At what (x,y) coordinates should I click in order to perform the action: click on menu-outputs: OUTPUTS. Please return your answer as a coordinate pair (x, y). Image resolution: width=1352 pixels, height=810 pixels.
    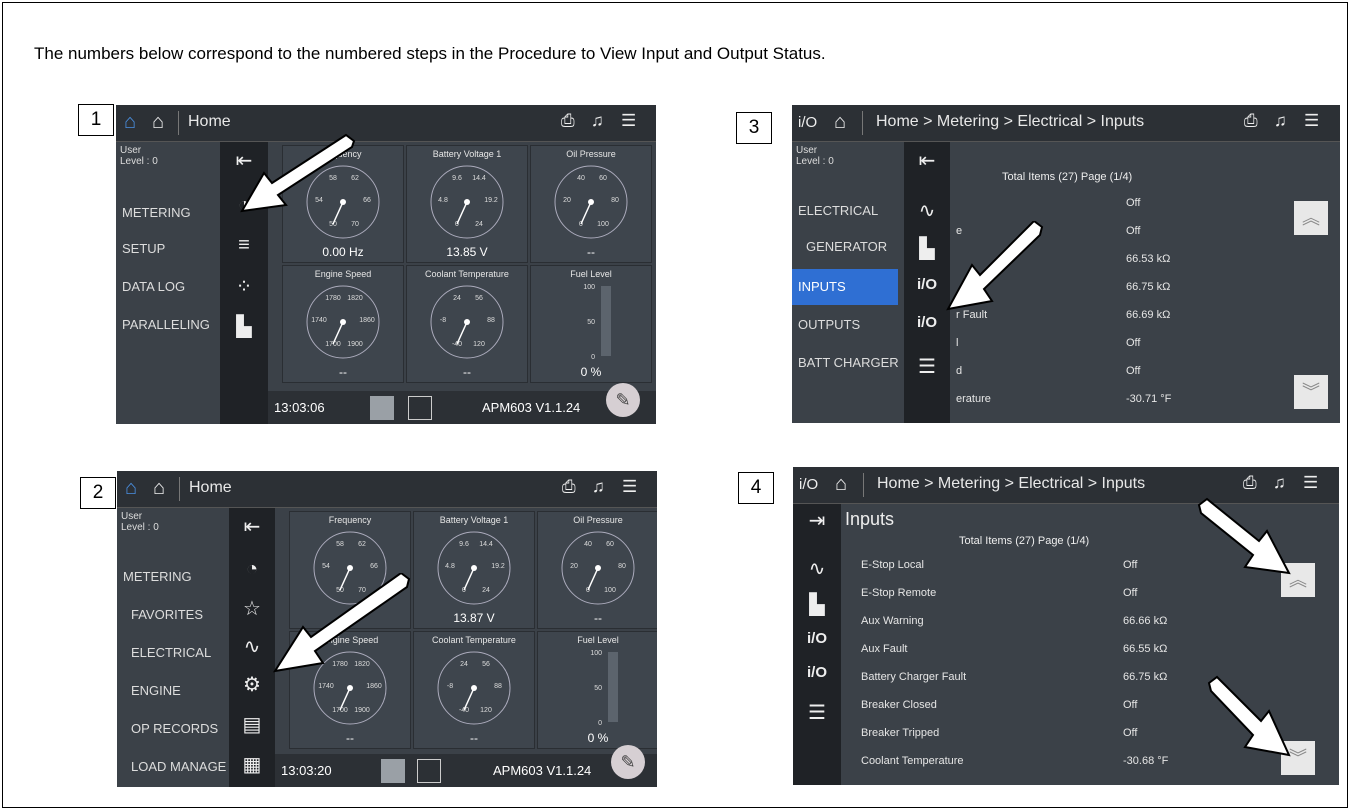
    Looking at the image, I should click on (829, 324).